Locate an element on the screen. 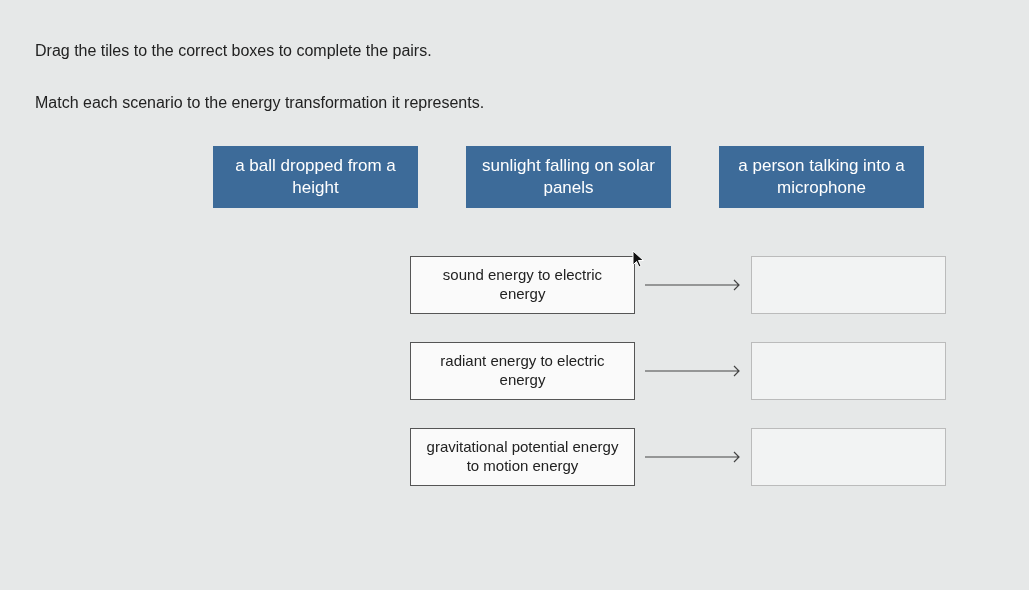  answer-tile: a person talking into a microphone is located at coordinates (821, 177).